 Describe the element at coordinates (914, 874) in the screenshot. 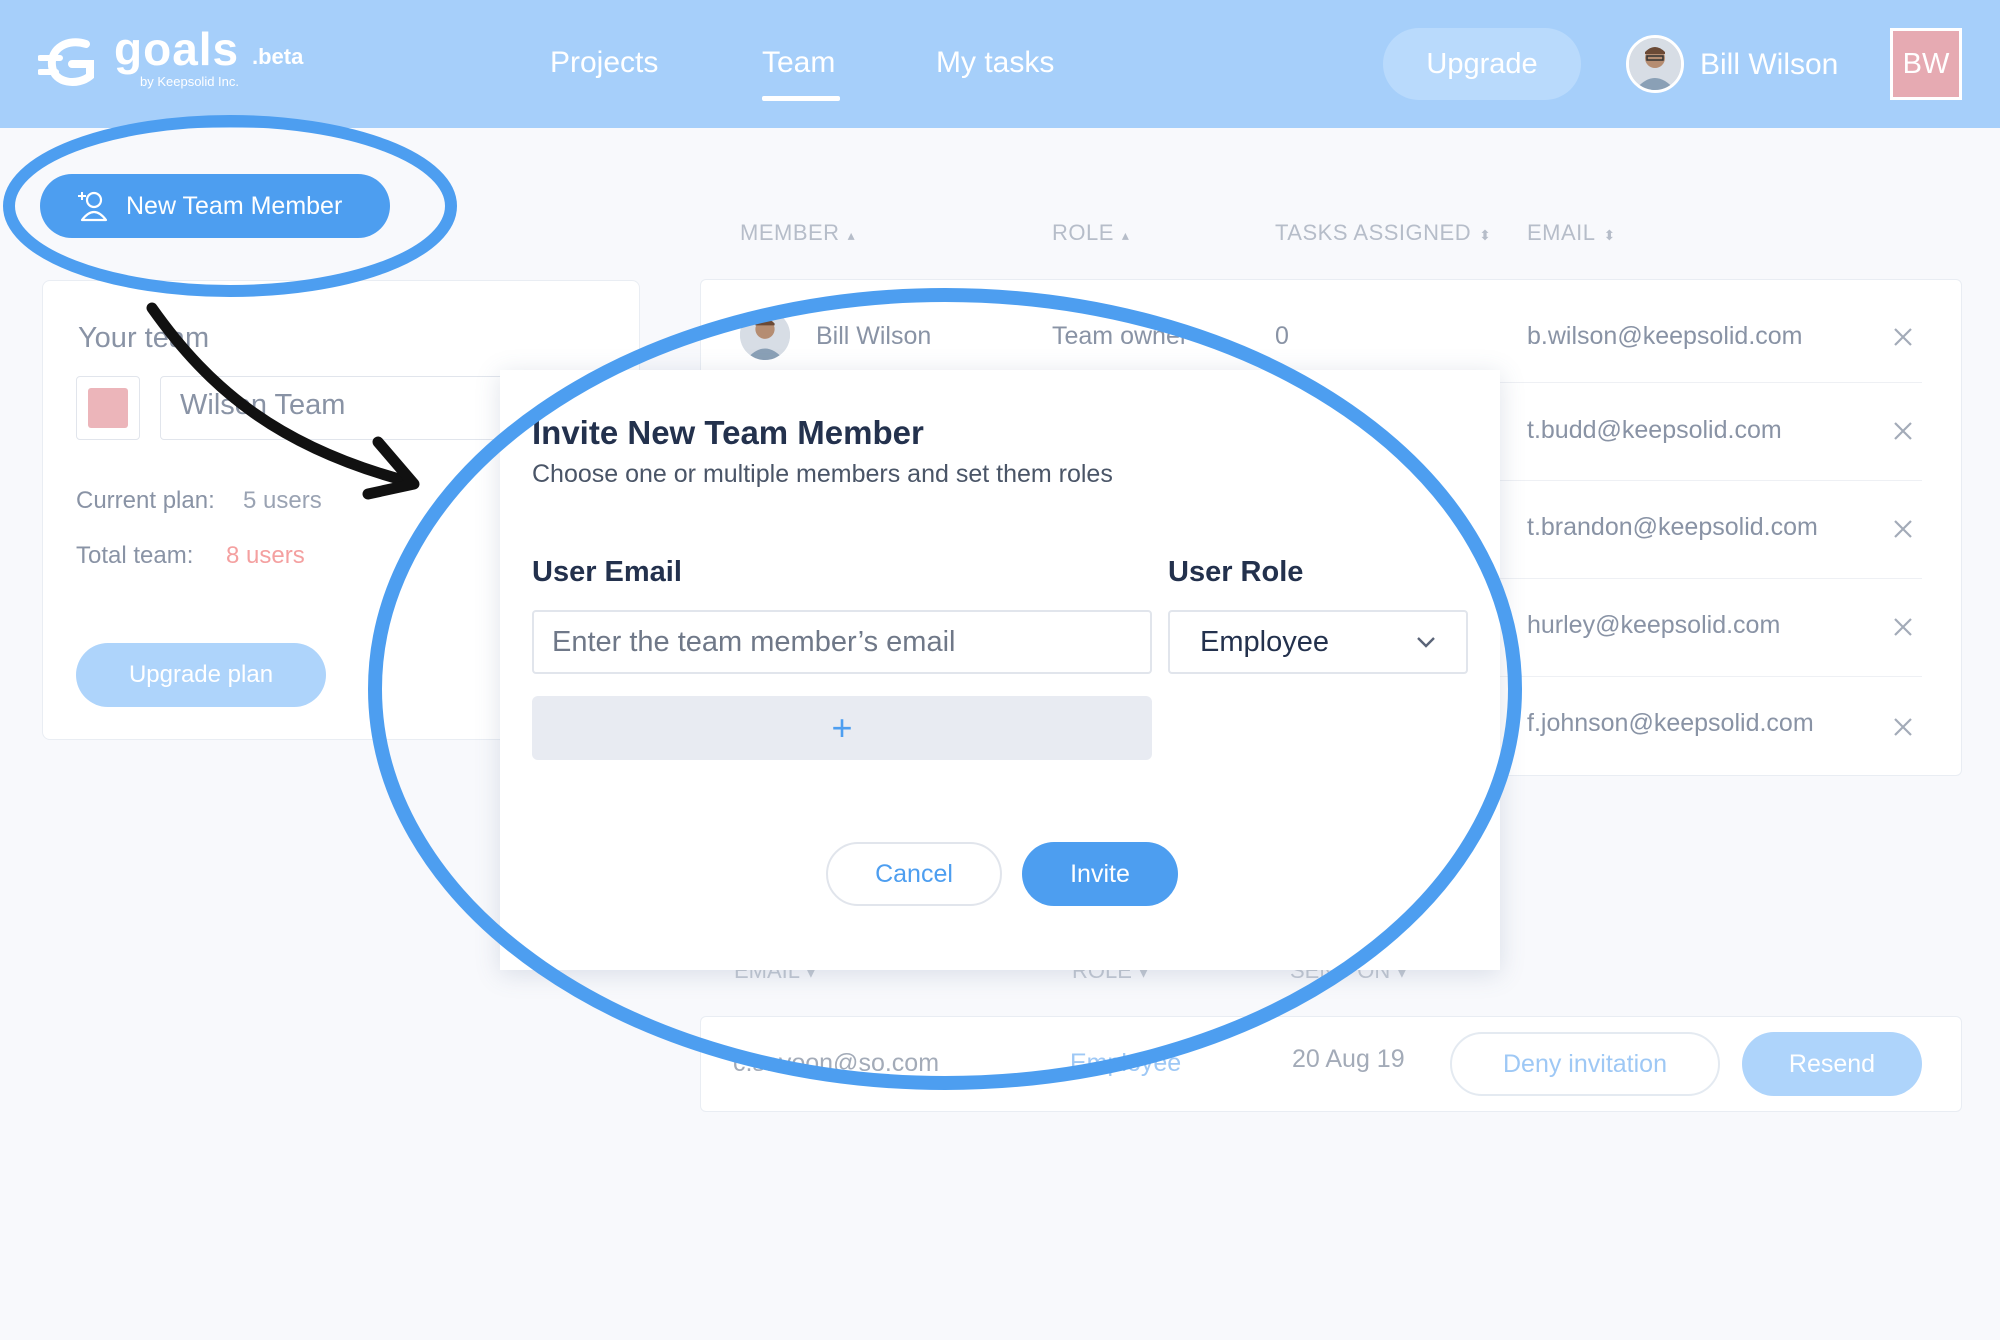

I see `cancel-button: Cancel` at that location.